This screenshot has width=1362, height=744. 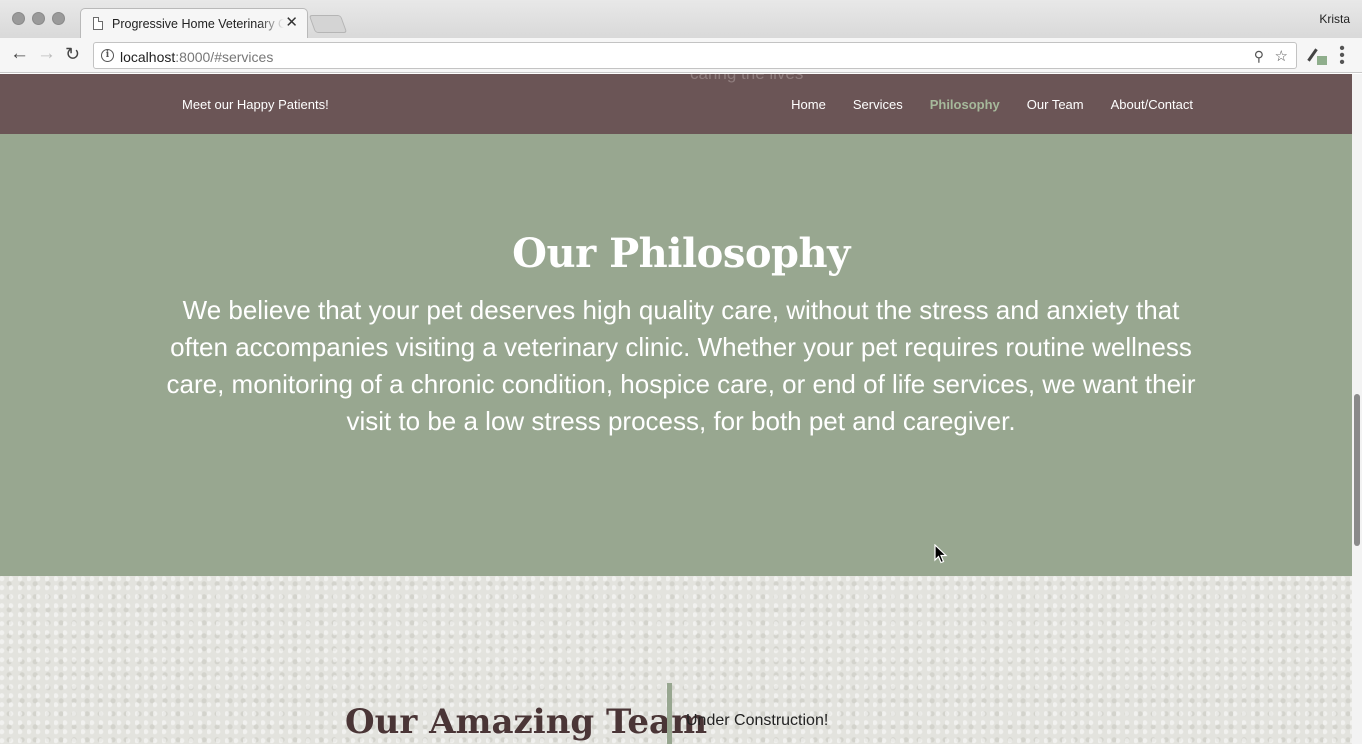 What do you see at coordinates (681, 253) in the screenshot?
I see `philosophy-title: Our Philosophy` at bounding box center [681, 253].